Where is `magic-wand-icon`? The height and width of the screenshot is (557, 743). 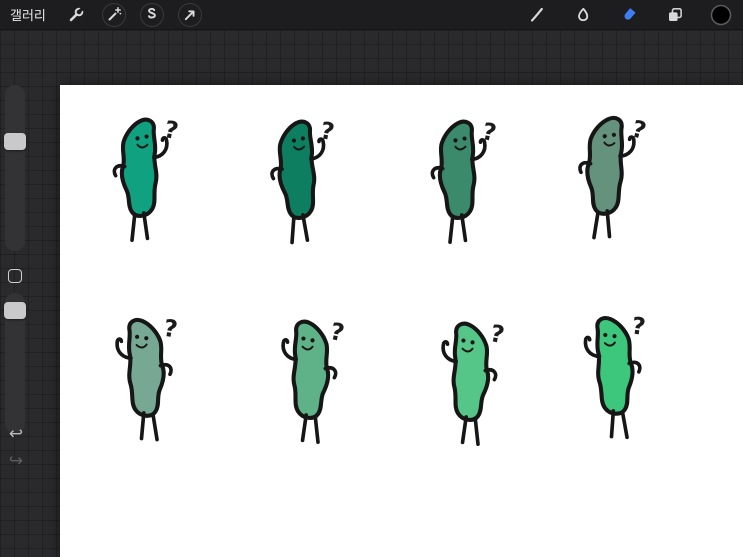 magic-wand-icon is located at coordinates (115, 13).